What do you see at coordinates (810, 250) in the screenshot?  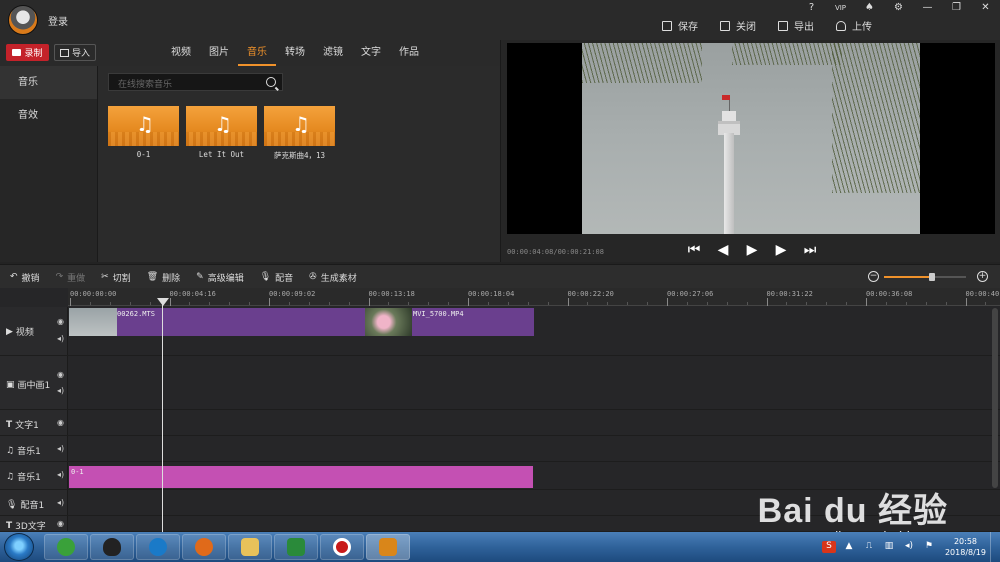 I see `skip-to-end-icon: ⏭` at bounding box center [810, 250].